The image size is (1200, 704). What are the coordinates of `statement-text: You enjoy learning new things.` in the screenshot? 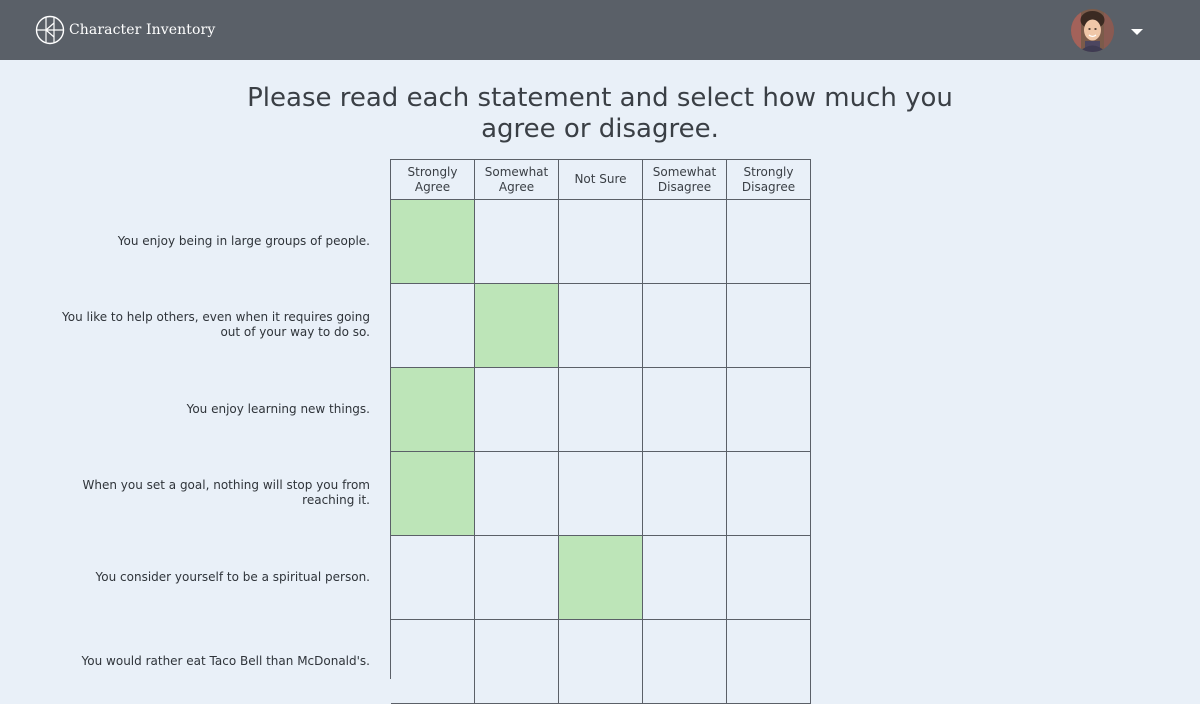 It's located at (215, 409).